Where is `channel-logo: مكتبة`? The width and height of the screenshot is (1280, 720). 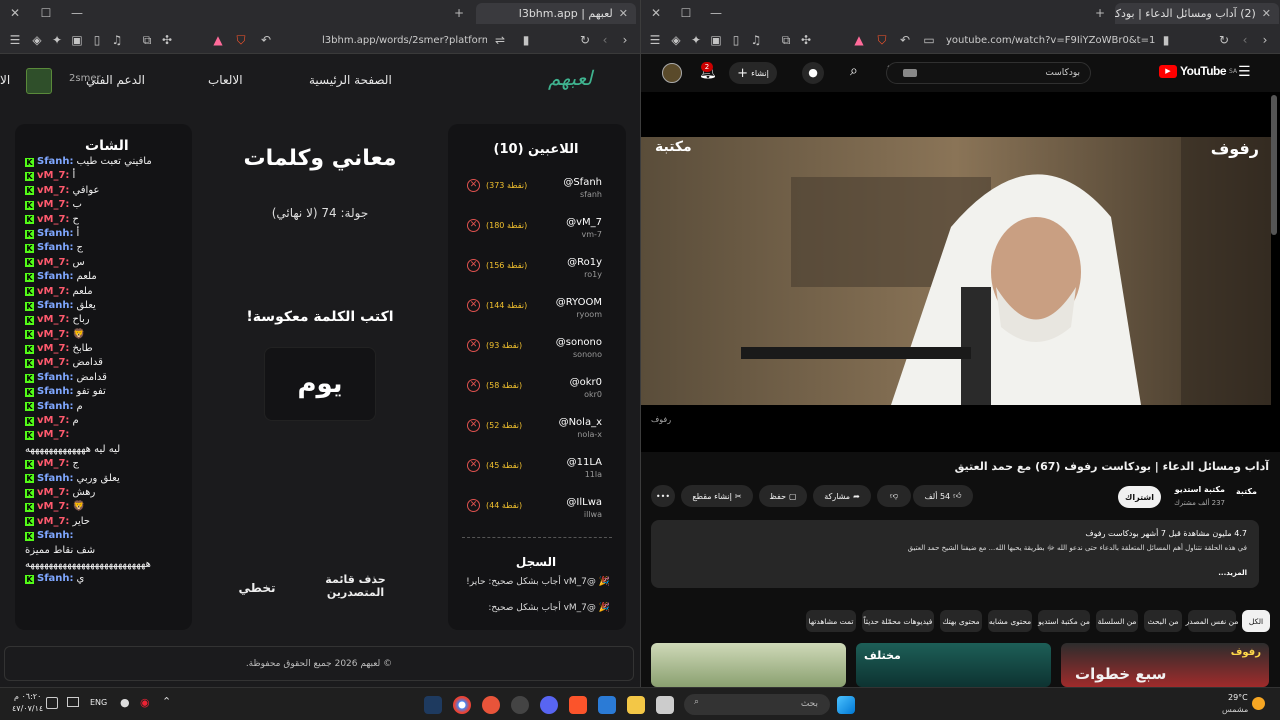 channel-logo: مكتبة is located at coordinates (1248, 495).